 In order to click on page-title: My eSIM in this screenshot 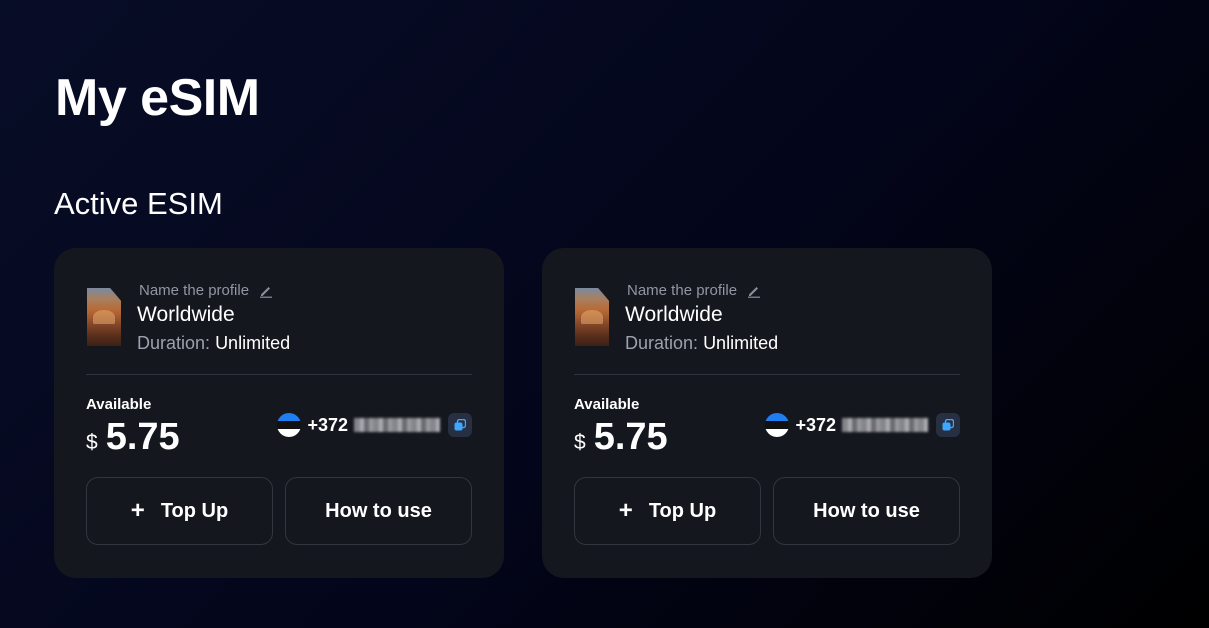, I will do `click(157, 98)`.